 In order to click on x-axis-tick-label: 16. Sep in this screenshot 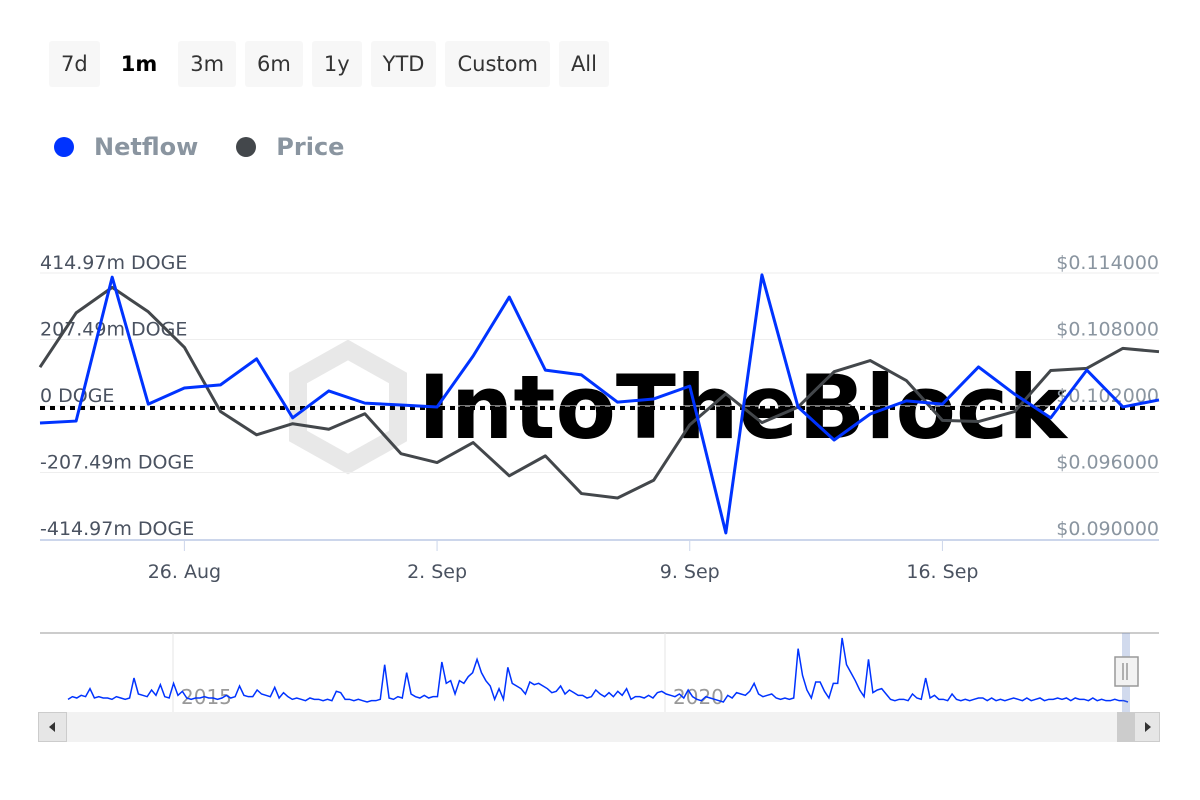, I will do `click(942, 572)`.